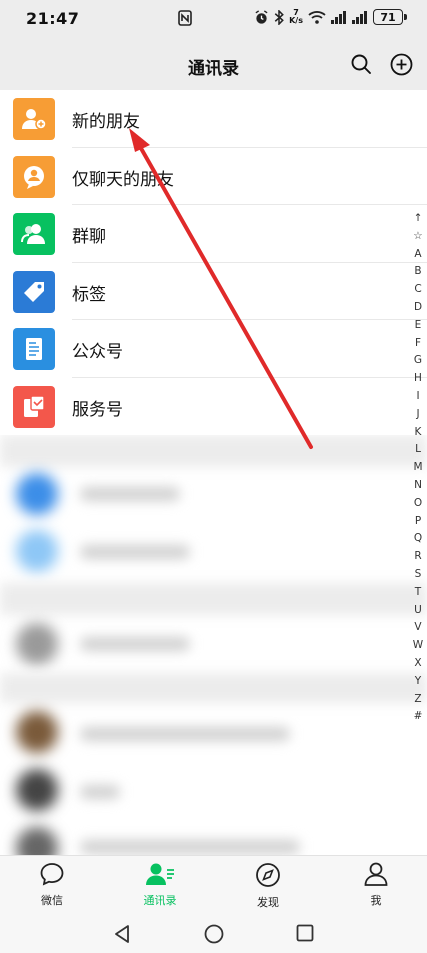 Image resolution: width=427 pixels, height=953 pixels. I want to click on tab-me: 我, so click(376, 885).